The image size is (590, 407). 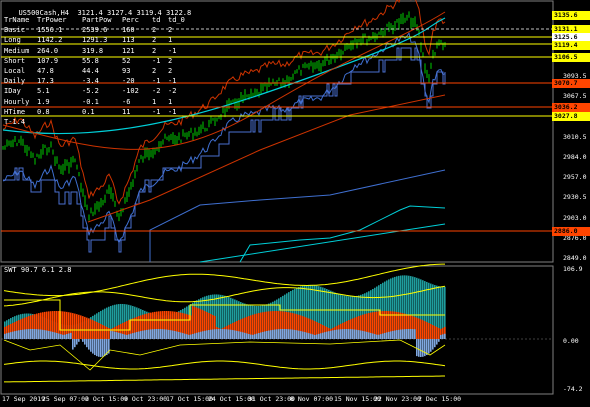 I want to click on table-cell: -0.1, so click(x=90, y=101).